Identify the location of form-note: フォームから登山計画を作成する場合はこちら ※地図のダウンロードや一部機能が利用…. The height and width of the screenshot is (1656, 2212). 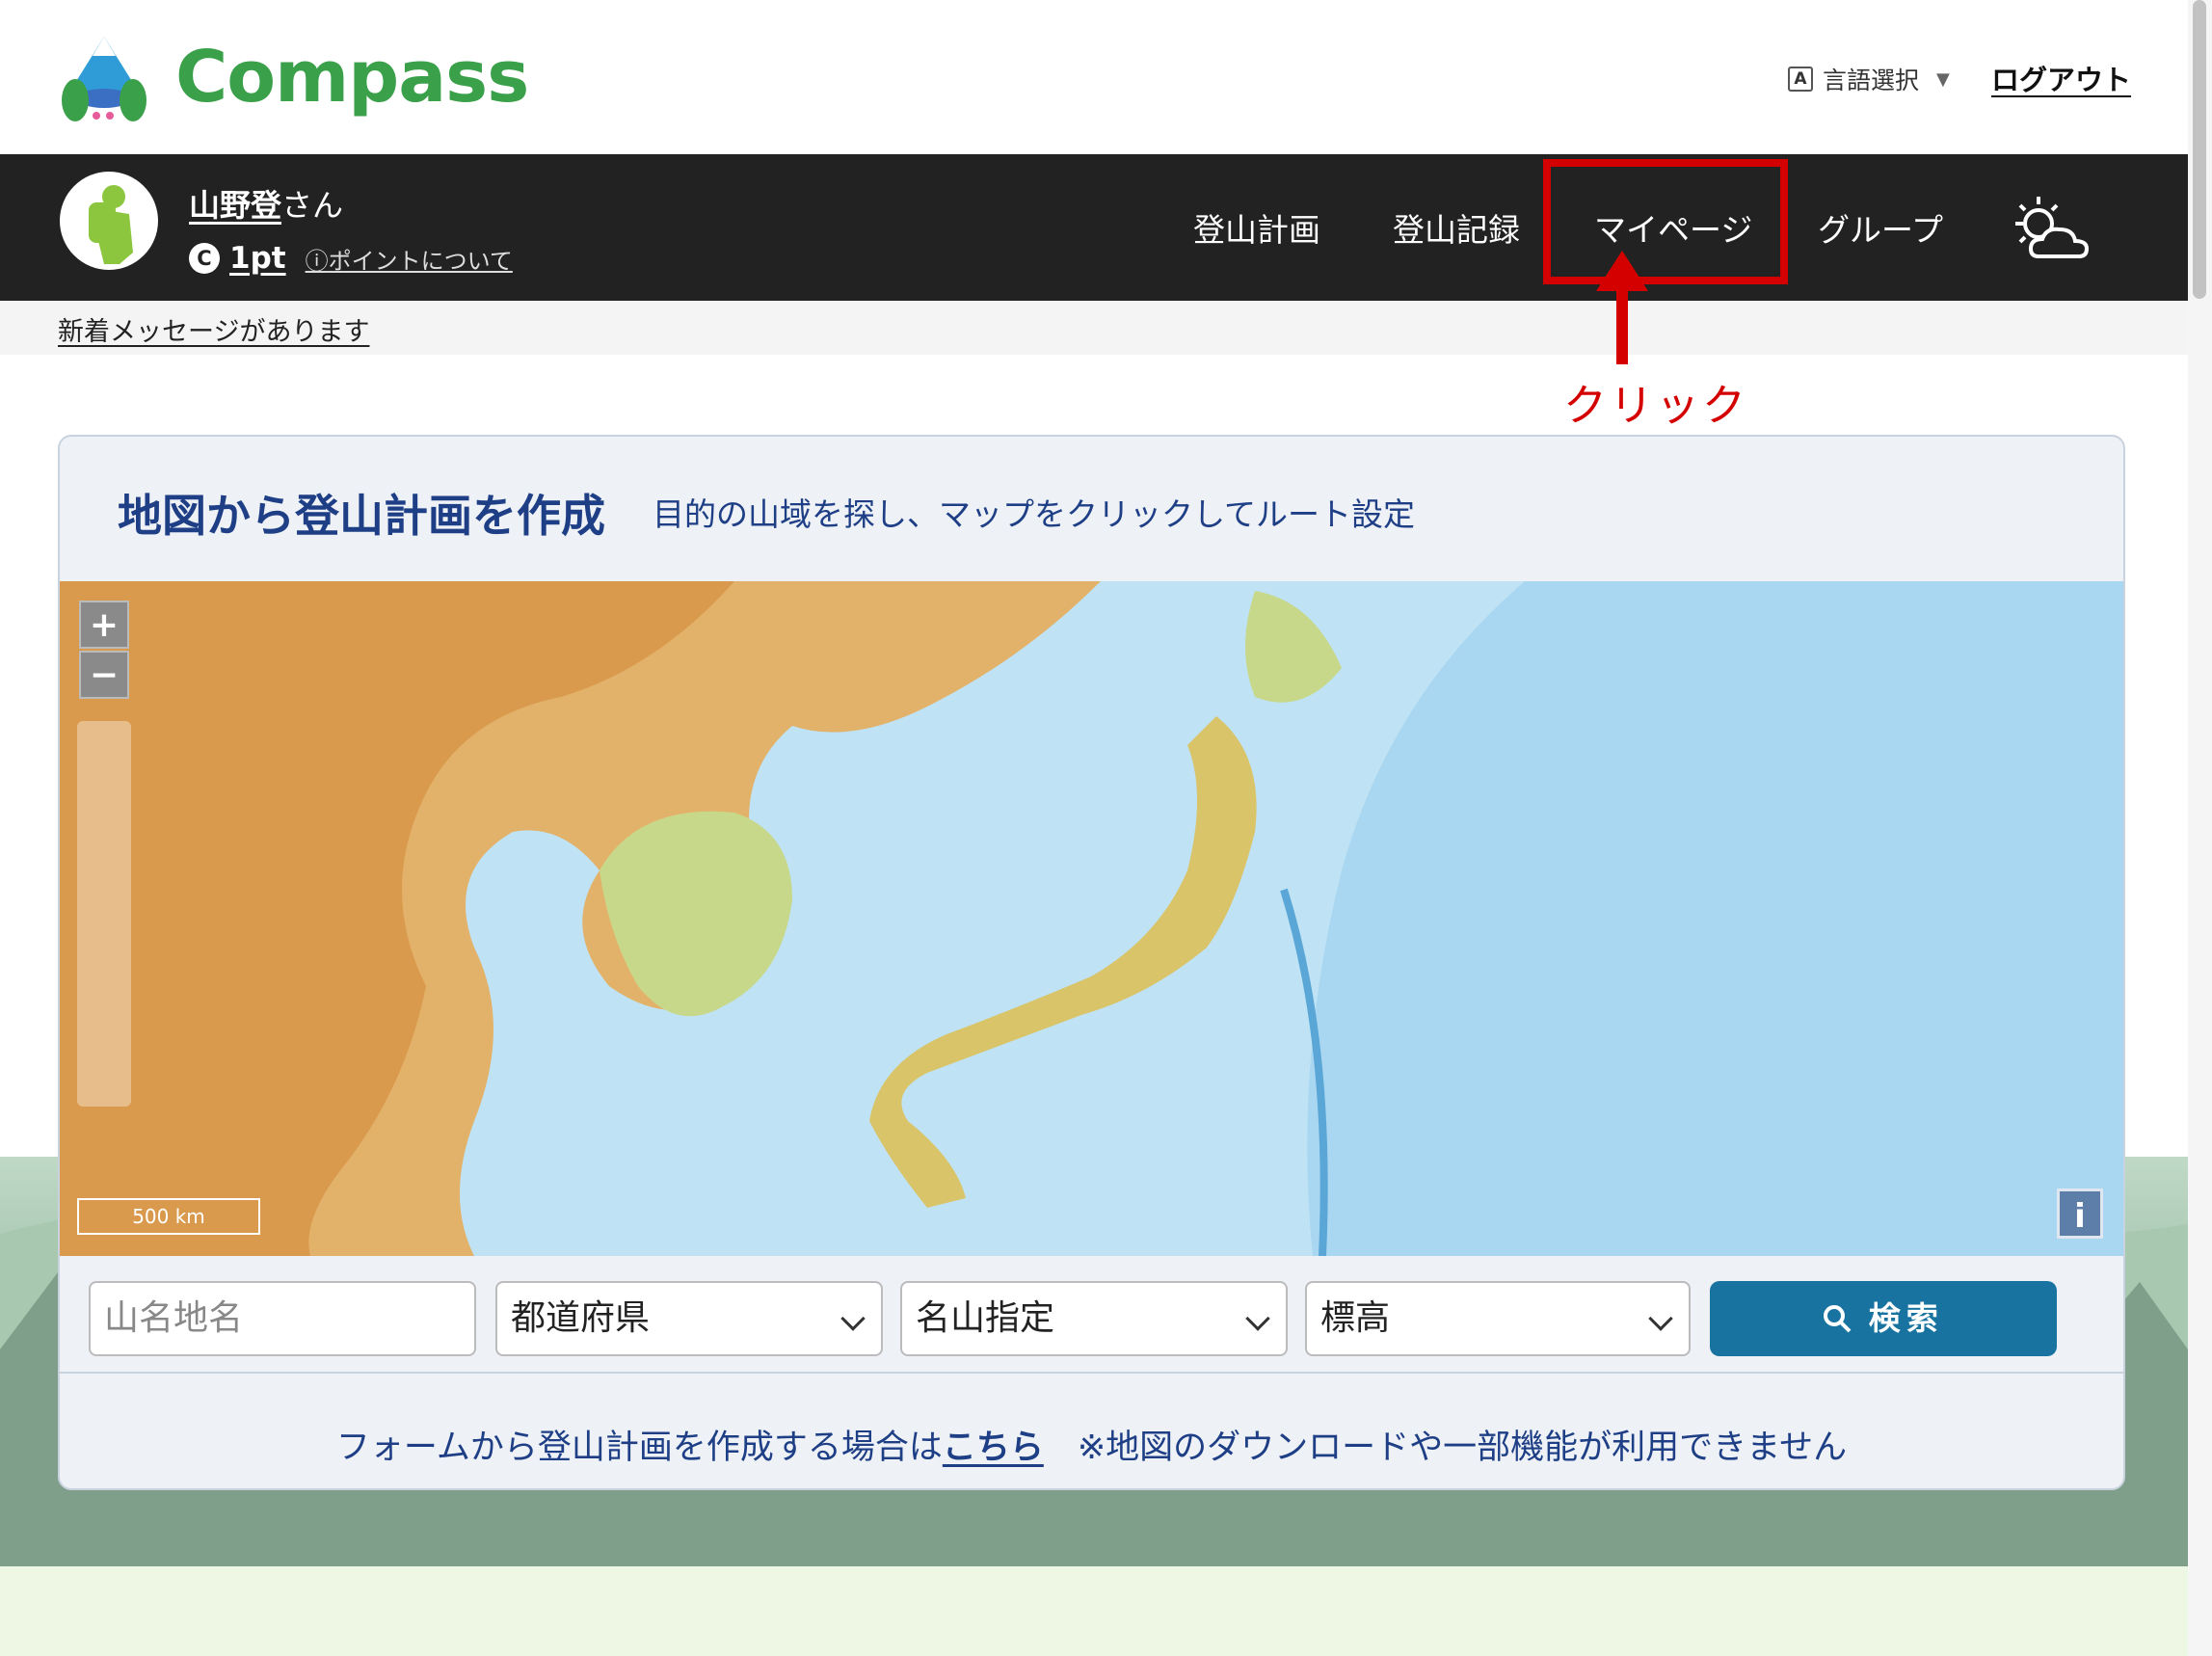
(1091, 1430).